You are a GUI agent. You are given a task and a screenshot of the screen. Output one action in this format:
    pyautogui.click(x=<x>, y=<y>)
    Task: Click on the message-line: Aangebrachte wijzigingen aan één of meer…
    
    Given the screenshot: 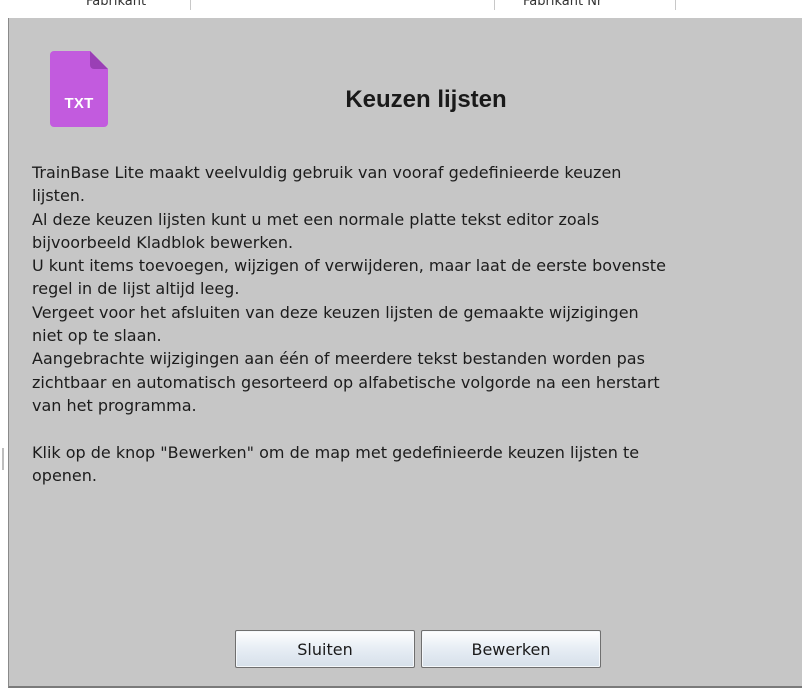 What is the action you would take?
    pyautogui.click(x=338, y=359)
    